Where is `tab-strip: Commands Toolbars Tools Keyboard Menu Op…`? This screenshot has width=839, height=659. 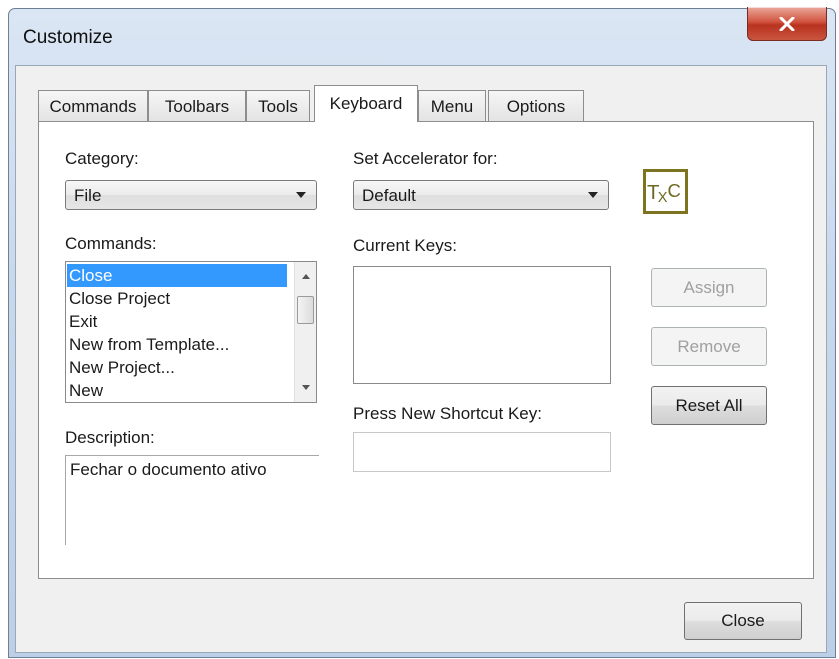
tab-strip: Commands Toolbars Tools Keyboard Menu Op… is located at coordinates (338, 103).